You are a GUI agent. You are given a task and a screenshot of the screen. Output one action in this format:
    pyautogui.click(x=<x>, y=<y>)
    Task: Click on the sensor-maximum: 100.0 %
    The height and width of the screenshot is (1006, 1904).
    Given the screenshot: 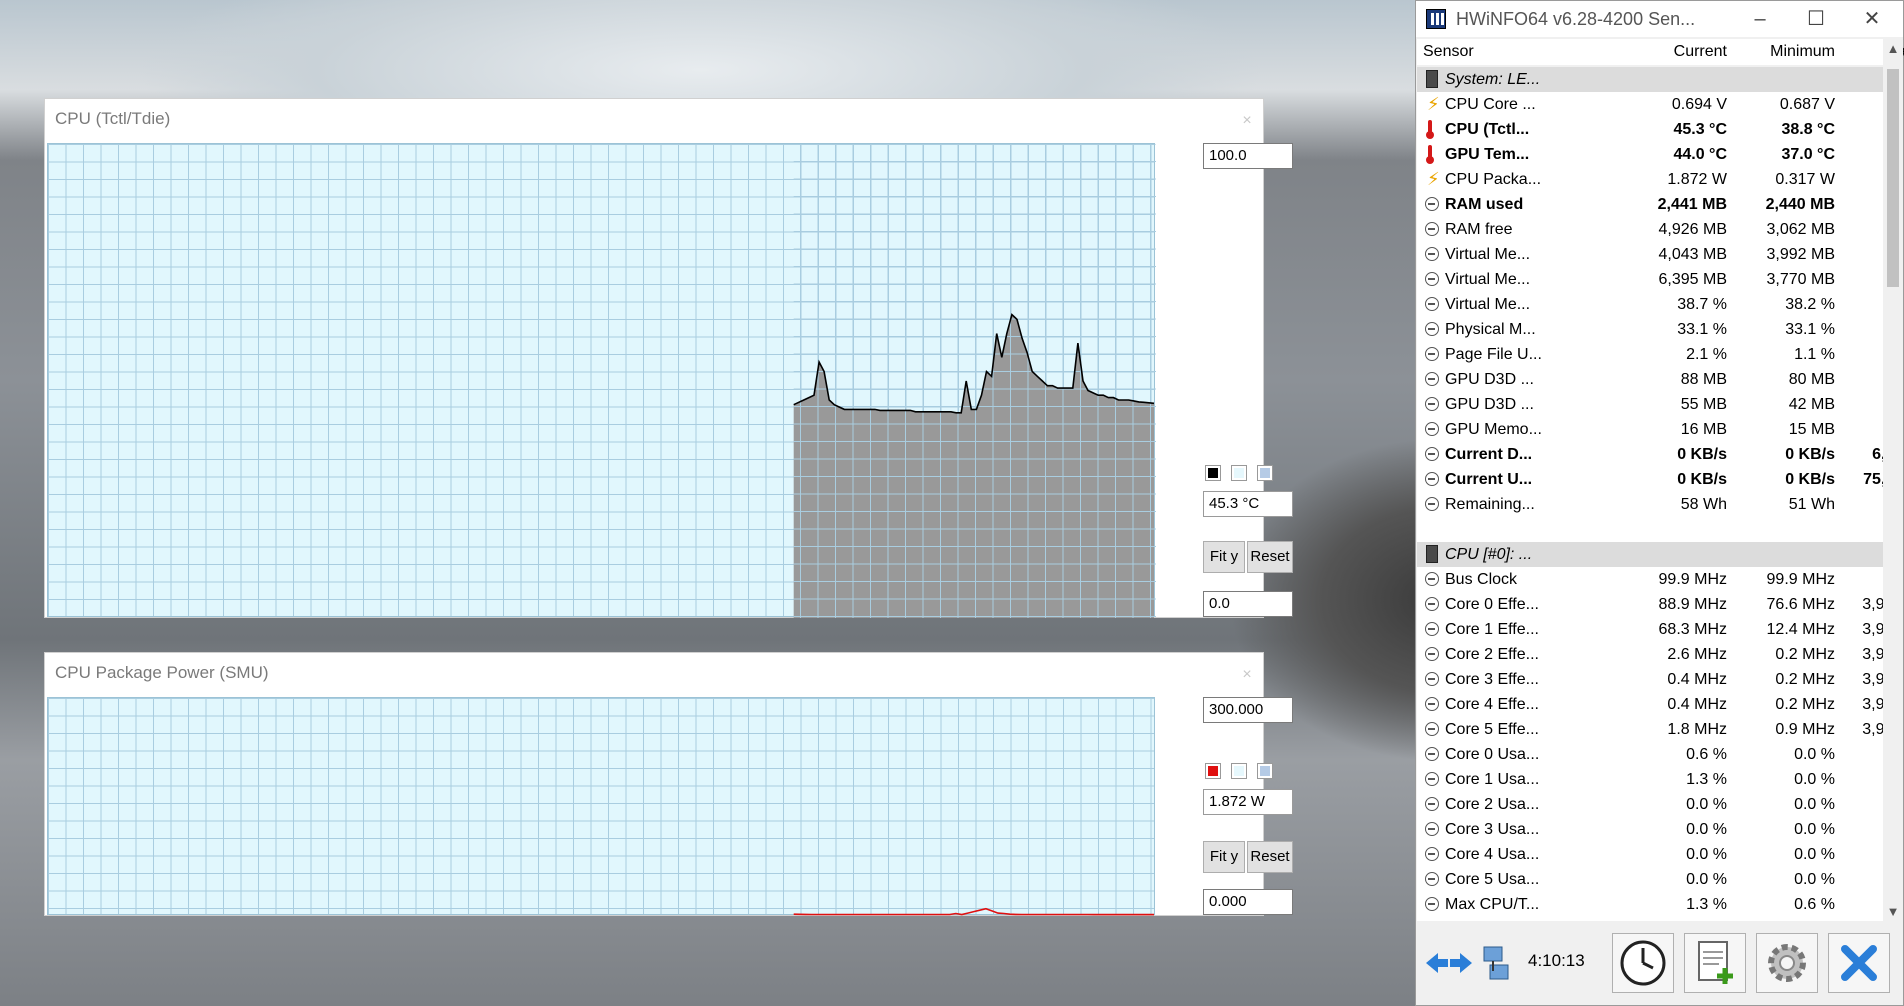 What is the action you would take?
    pyautogui.click(x=1859, y=905)
    